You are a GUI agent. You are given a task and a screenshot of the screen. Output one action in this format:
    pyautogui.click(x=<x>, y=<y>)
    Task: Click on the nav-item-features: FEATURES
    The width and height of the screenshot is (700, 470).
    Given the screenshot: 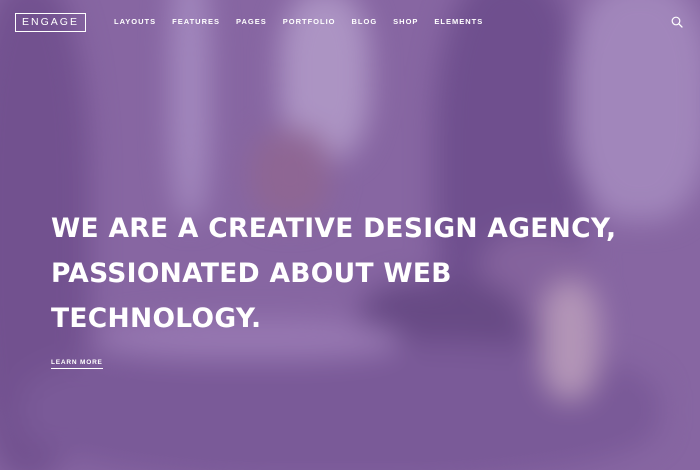 What is the action you would take?
    pyautogui.click(x=196, y=21)
    